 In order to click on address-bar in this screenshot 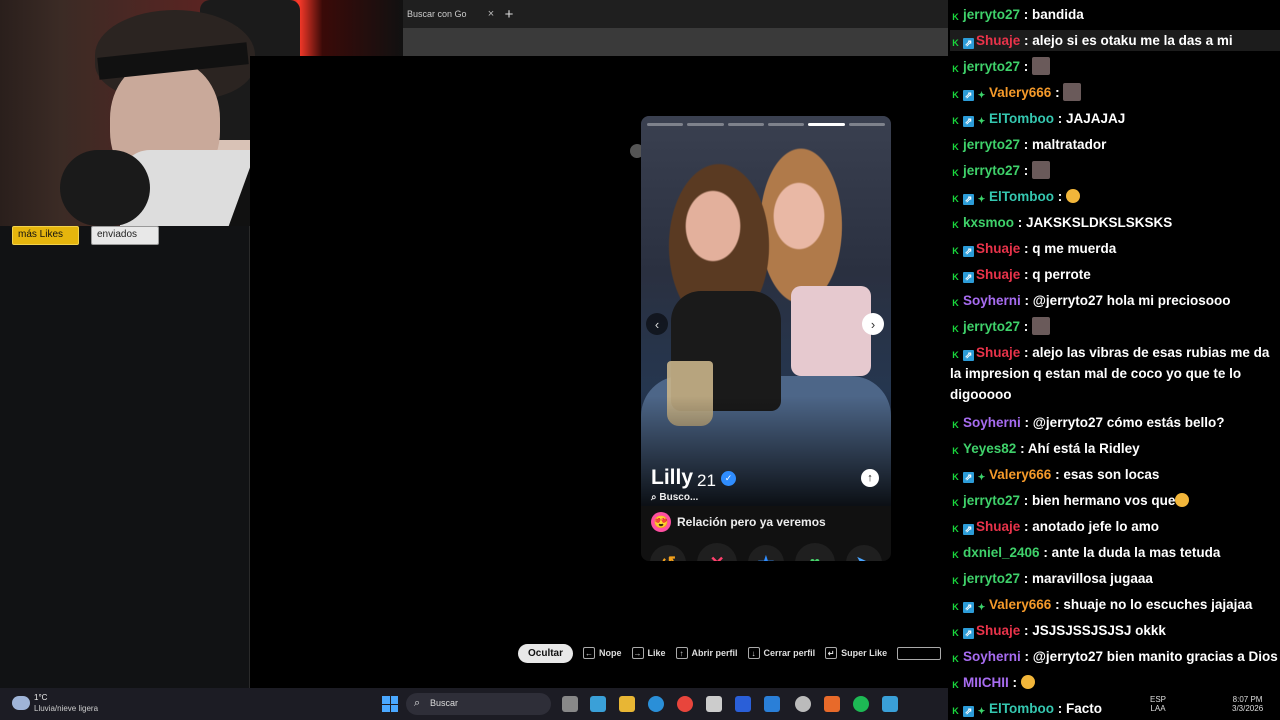, I will do `click(675, 42)`.